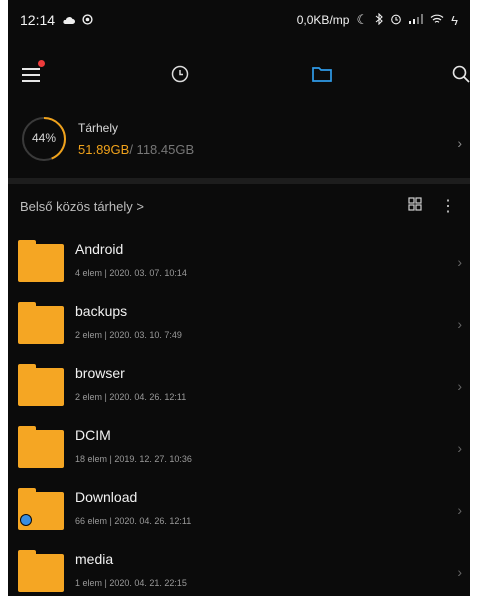 The height and width of the screenshot is (596, 477). Describe the element at coordinates (323, 20) in the screenshot. I see `network-speed: 0,0KB/mp` at that location.